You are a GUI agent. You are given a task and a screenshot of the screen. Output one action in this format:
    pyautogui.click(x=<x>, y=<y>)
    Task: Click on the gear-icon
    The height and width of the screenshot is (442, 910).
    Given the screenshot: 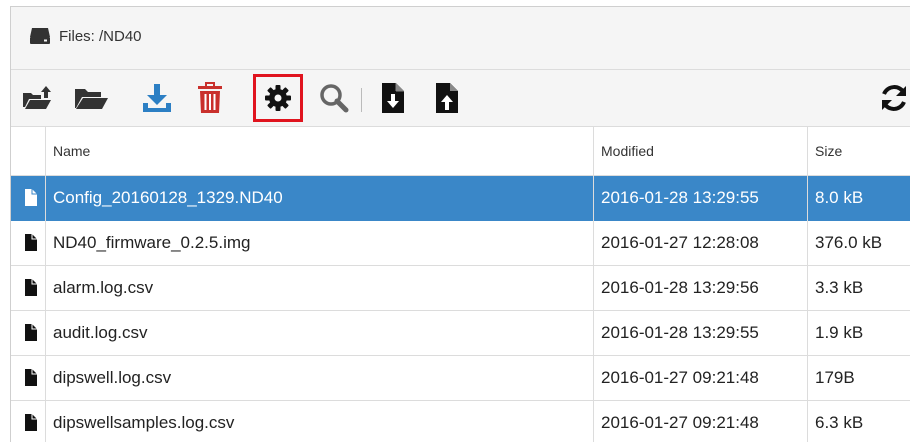 What is the action you would take?
    pyautogui.click(x=278, y=98)
    